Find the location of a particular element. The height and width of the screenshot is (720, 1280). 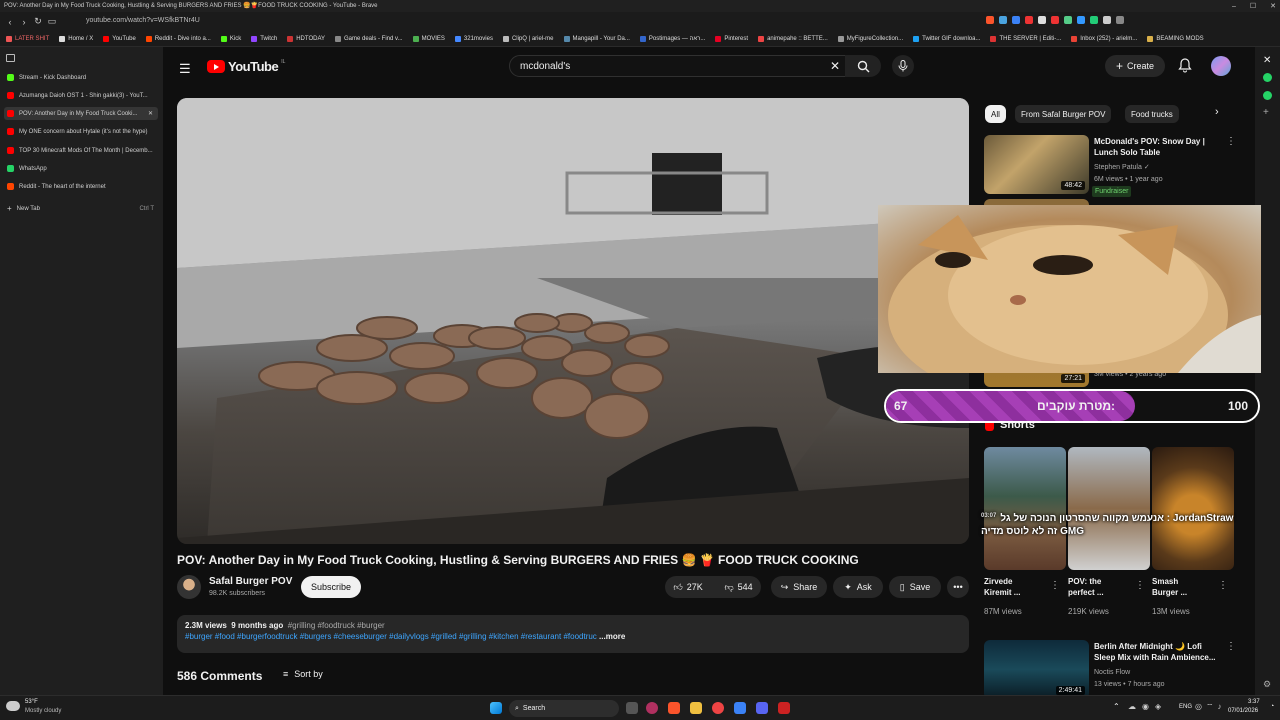

shield-icon is located at coordinates (990, 20).